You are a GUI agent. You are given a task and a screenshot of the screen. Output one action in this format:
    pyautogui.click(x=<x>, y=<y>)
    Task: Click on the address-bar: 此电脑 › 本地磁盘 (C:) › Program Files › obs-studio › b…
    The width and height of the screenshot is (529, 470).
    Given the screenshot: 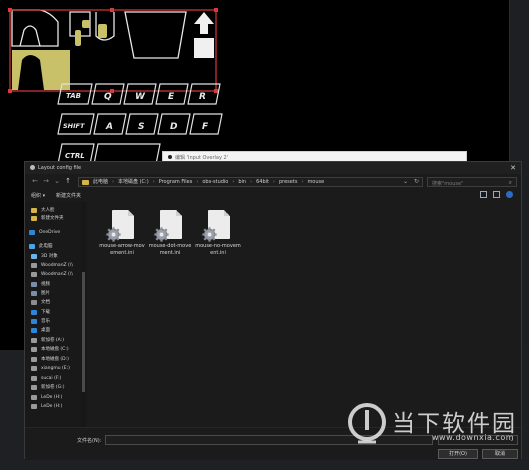 What is the action you would take?
    pyautogui.click(x=250, y=182)
    